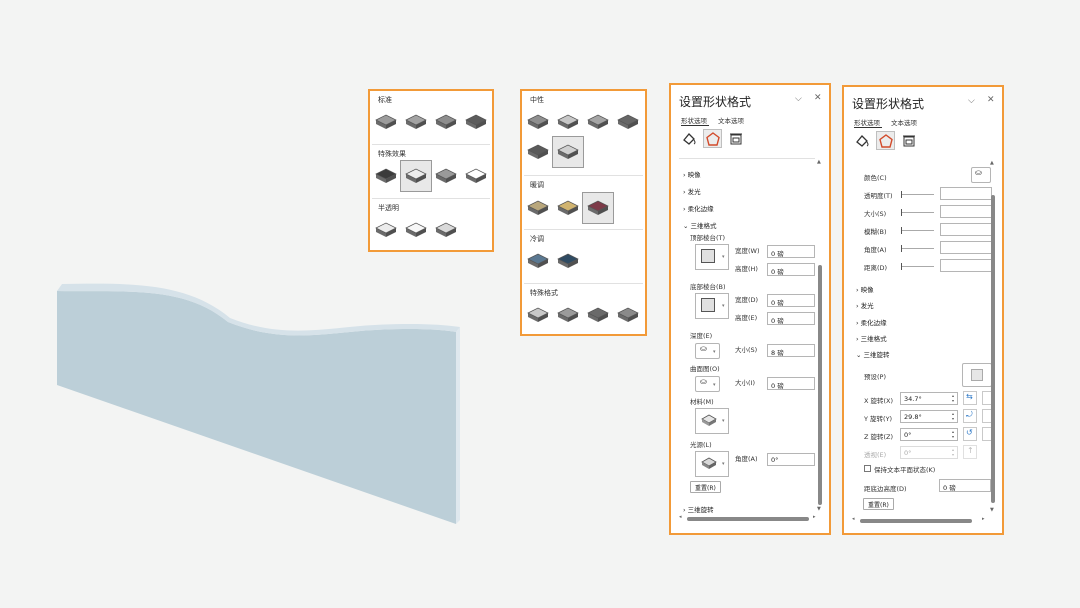 The image size is (1080, 608). I want to click on perspective-spinner: ▴ ▾, so click(953, 452).